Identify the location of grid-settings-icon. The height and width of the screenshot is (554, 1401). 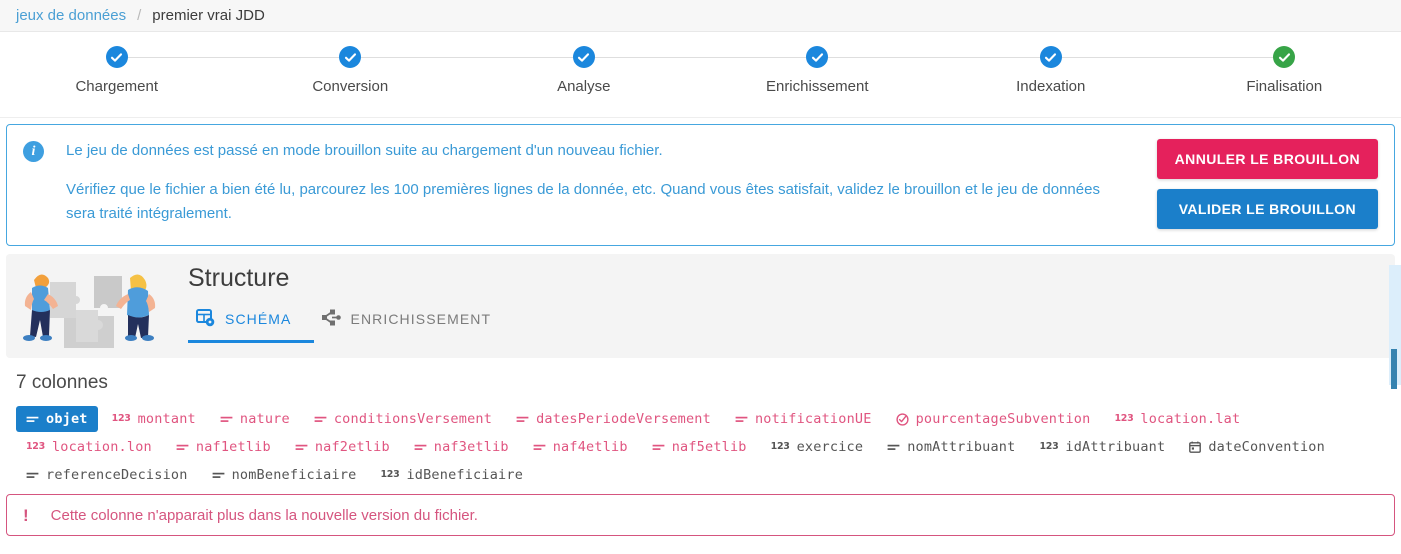
(205, 319).